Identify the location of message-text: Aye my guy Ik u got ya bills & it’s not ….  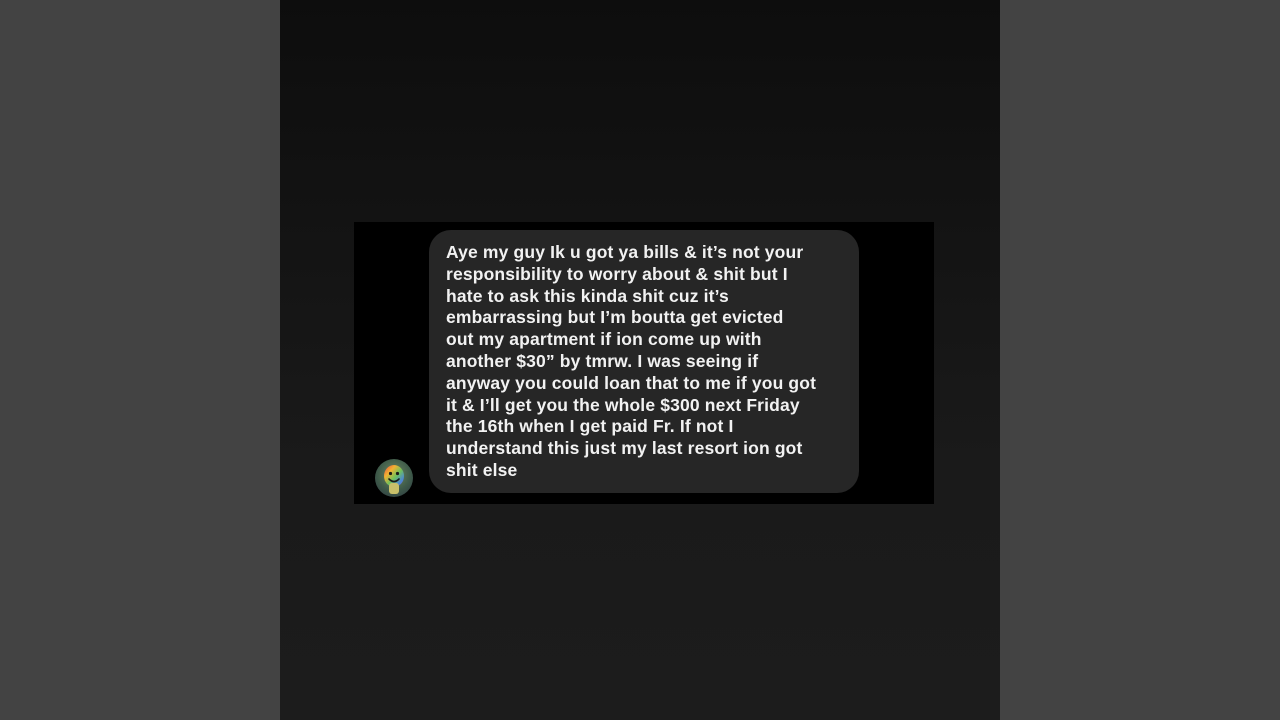
(631, 361).